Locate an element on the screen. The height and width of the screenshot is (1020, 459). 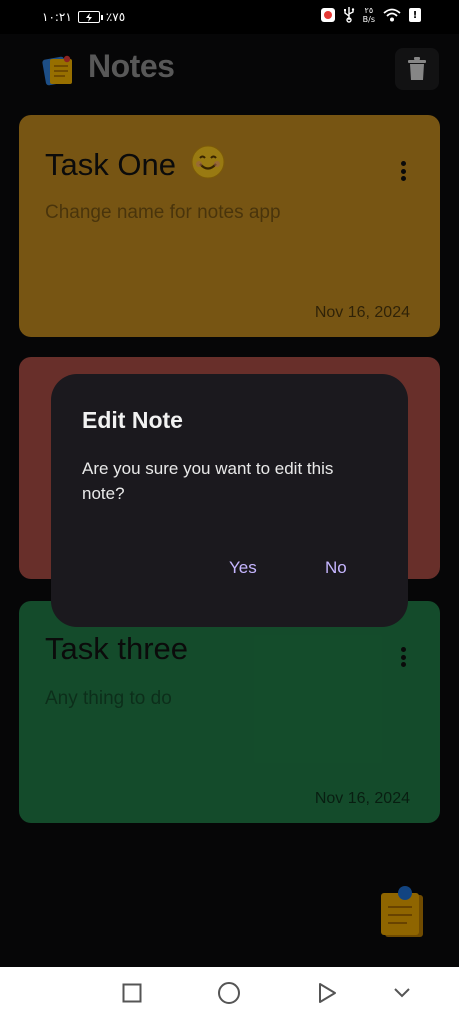
square-icon is located at coordinates (132, 993).